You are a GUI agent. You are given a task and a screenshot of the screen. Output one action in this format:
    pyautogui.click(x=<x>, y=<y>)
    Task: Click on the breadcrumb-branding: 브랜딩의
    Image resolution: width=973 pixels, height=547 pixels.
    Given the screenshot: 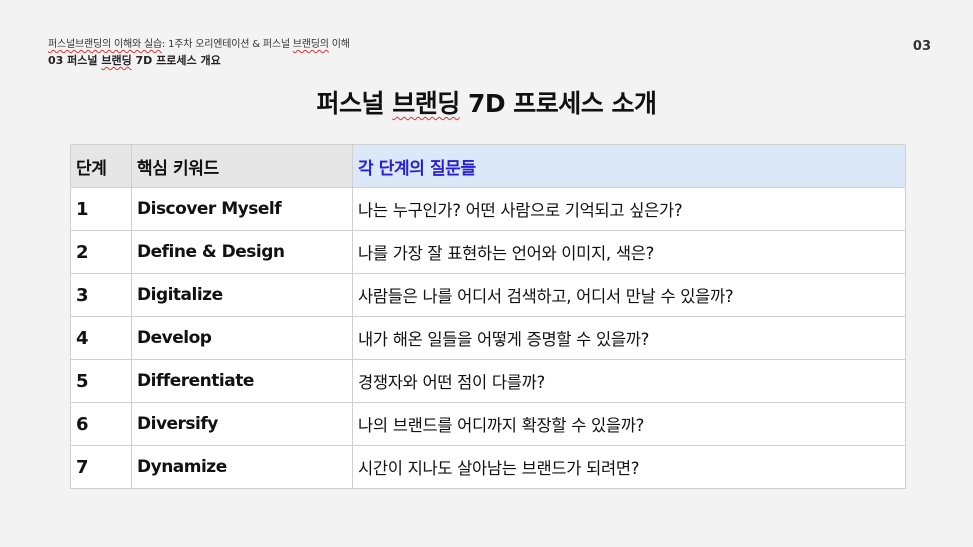 What is the action you would take?
    pyautogui.click(x=310, y=44)
    